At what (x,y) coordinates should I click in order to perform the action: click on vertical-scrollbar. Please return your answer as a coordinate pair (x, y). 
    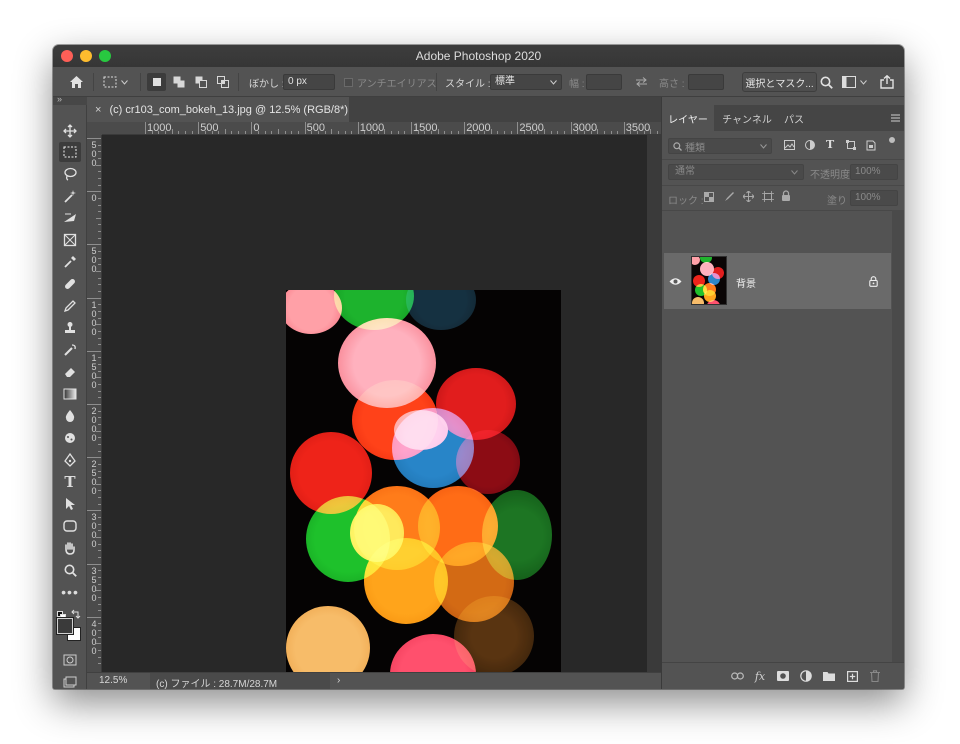
    Looking at the image, I should click on (654, 403).